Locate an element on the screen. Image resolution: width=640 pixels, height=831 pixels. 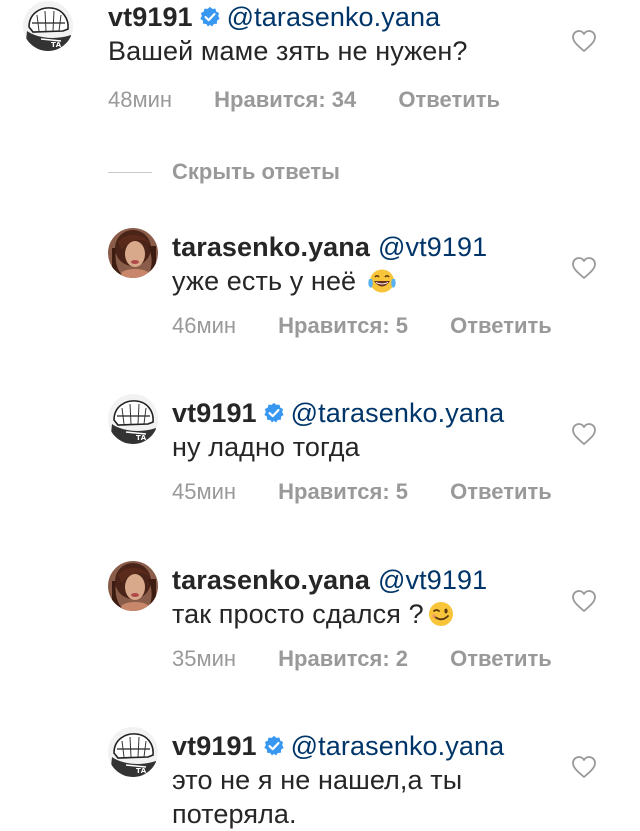
comment-likes: Нравится: 34 is located at coordinates (285, 100).